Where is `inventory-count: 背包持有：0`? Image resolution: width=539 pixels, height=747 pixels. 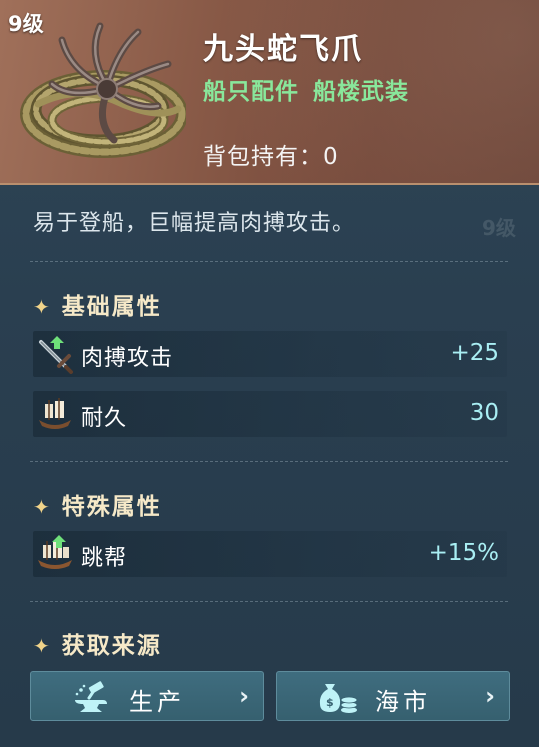 inventory-count: 背包持有：0 is located at coordinates (271, 154).